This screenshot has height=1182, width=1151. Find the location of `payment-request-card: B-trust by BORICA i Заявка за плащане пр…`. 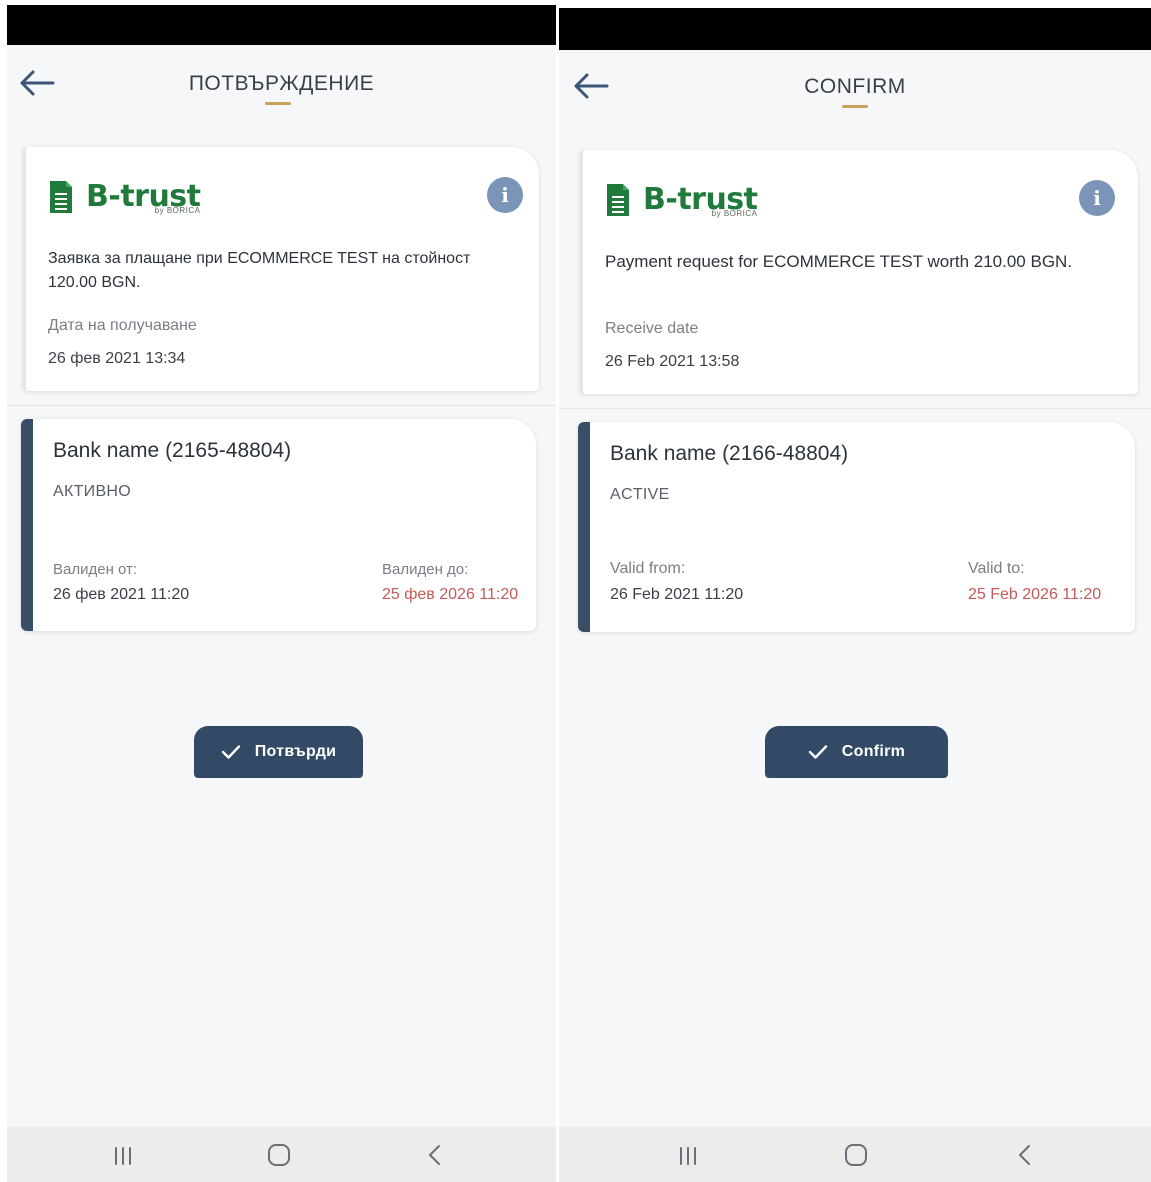

payment-request-card: B-trust by BORICA i Заявка за плащане пр… is located at coordinates (281, 269).